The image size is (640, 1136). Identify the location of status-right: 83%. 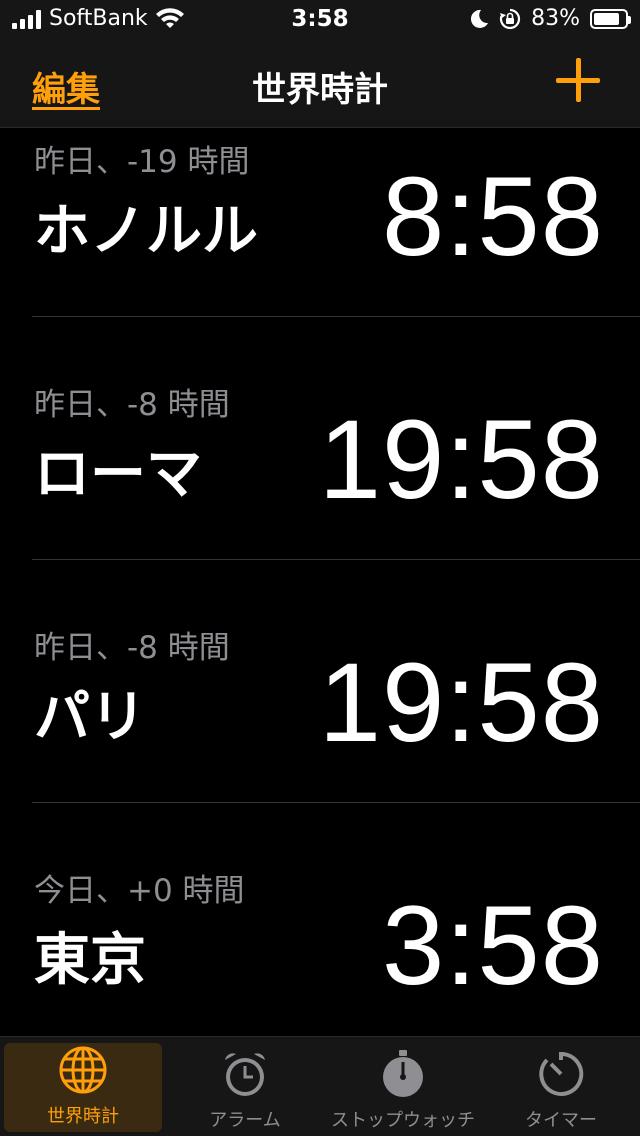
(550, 18).